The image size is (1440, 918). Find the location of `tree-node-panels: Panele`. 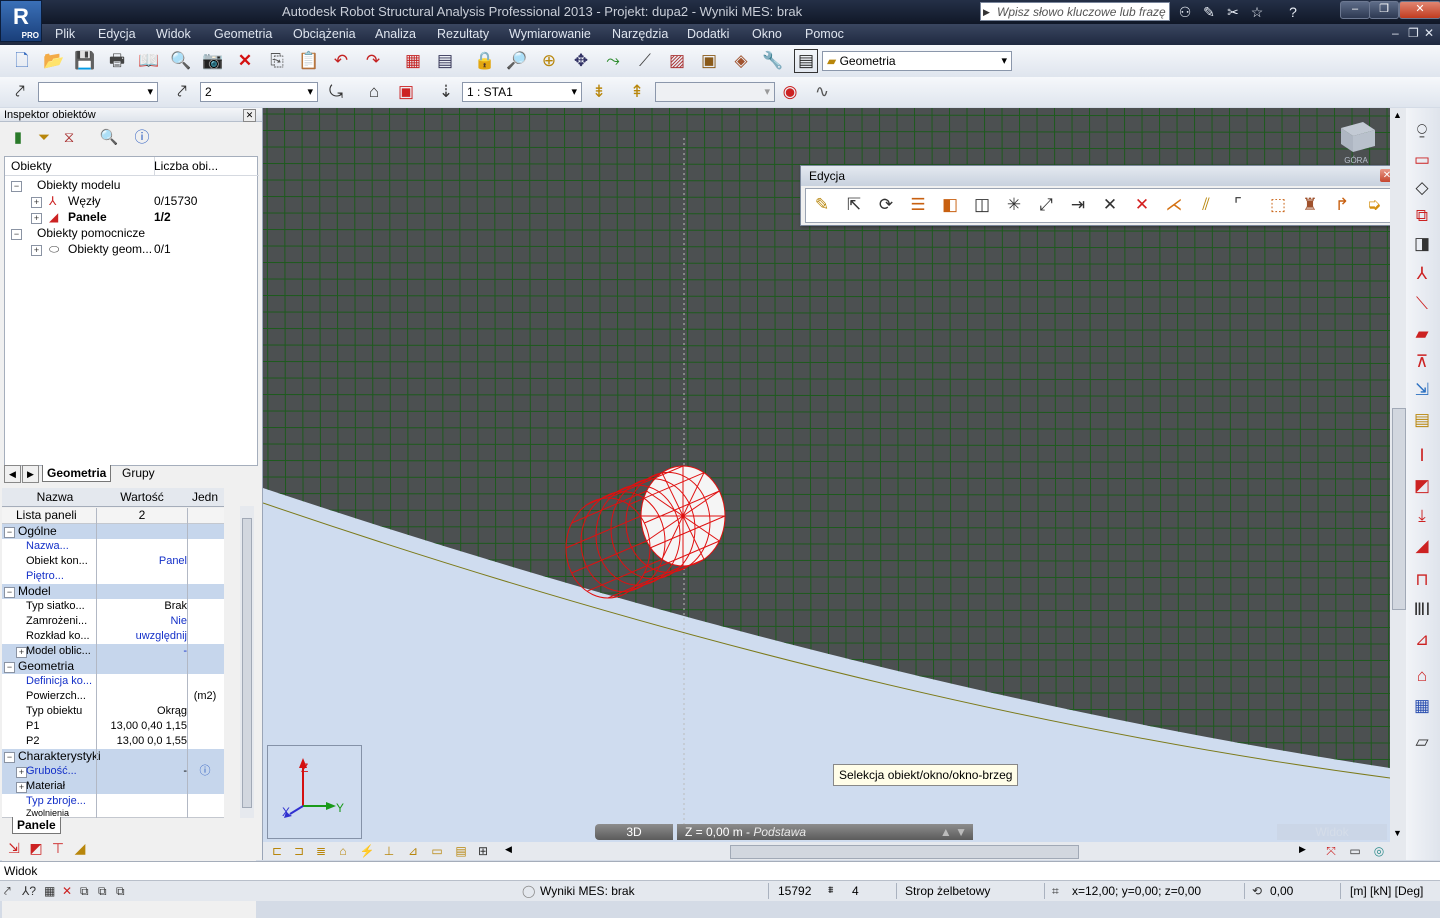

tree-node-panels: Panele is located at coordinates (87, 217).